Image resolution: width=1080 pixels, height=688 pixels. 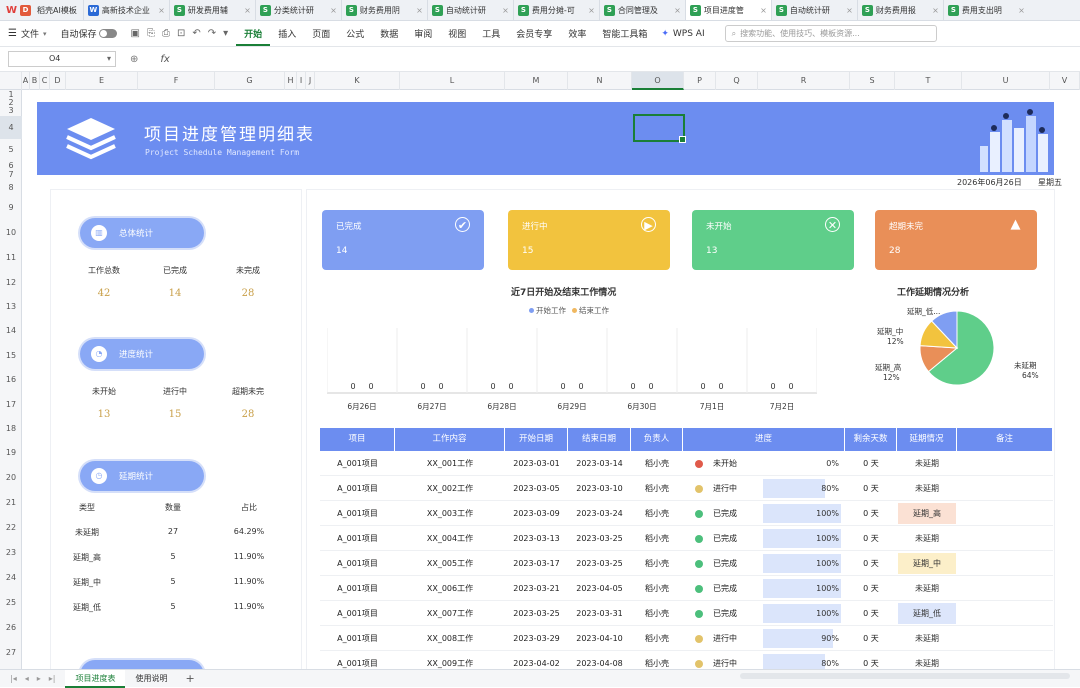 What do you see at coordinates (151, 33) in the screenshot?
I see `export-icon: ⎘` at bounding box center [151, 33].